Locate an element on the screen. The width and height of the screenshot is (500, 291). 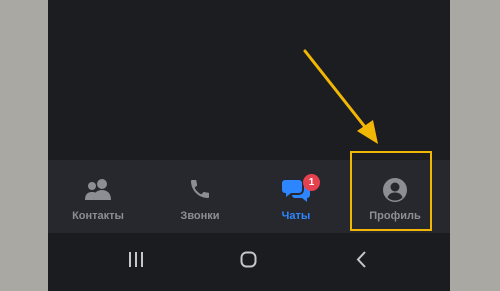
tab-chats-label: Чаты is located at coordinates (296, 216).